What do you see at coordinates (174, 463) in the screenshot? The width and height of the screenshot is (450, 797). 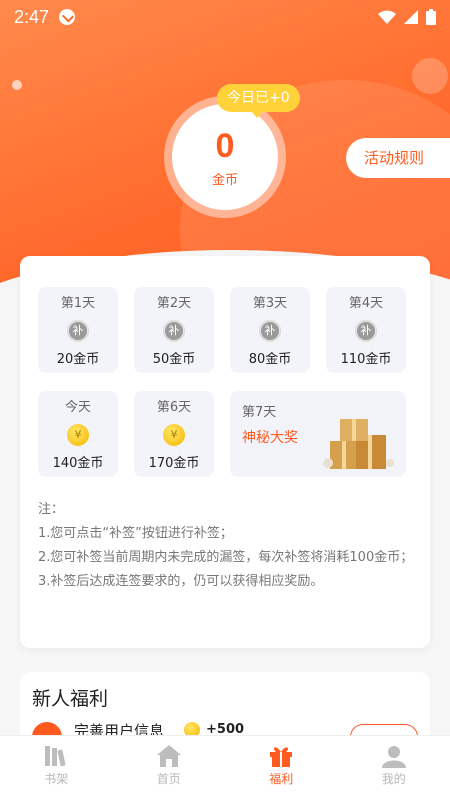 I see `day-reward: 170金币` at bounding box center [174, 463].